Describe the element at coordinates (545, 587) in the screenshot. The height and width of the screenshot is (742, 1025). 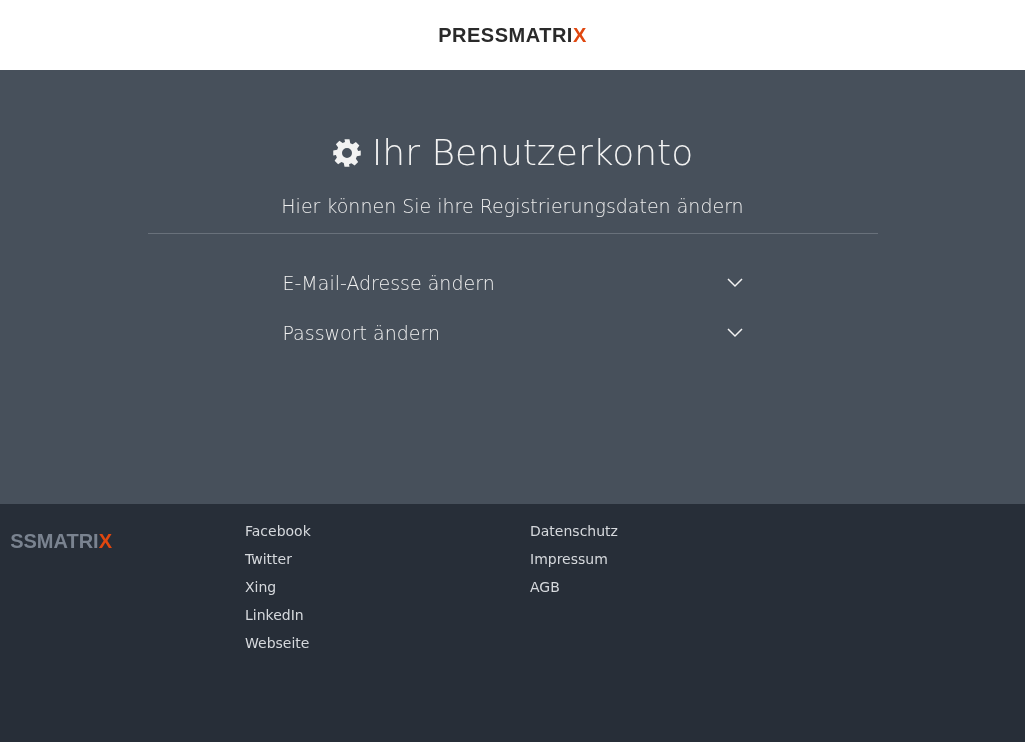
I see `footer-link: AGB` at that location.